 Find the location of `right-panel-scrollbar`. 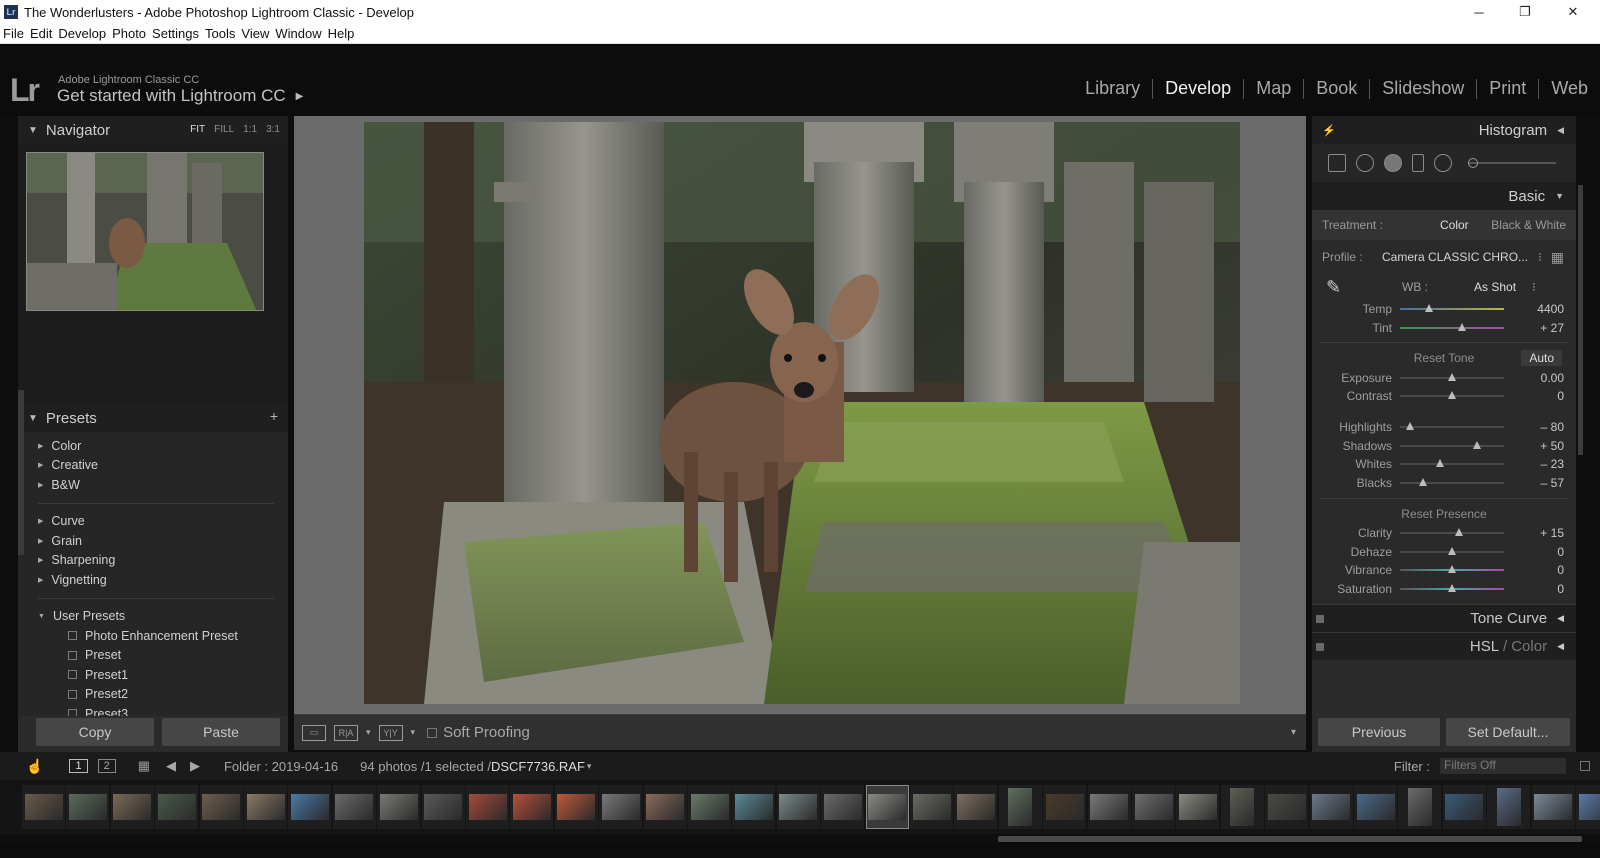

right-panel-scrollbar is located at coordinates (1580, 320).